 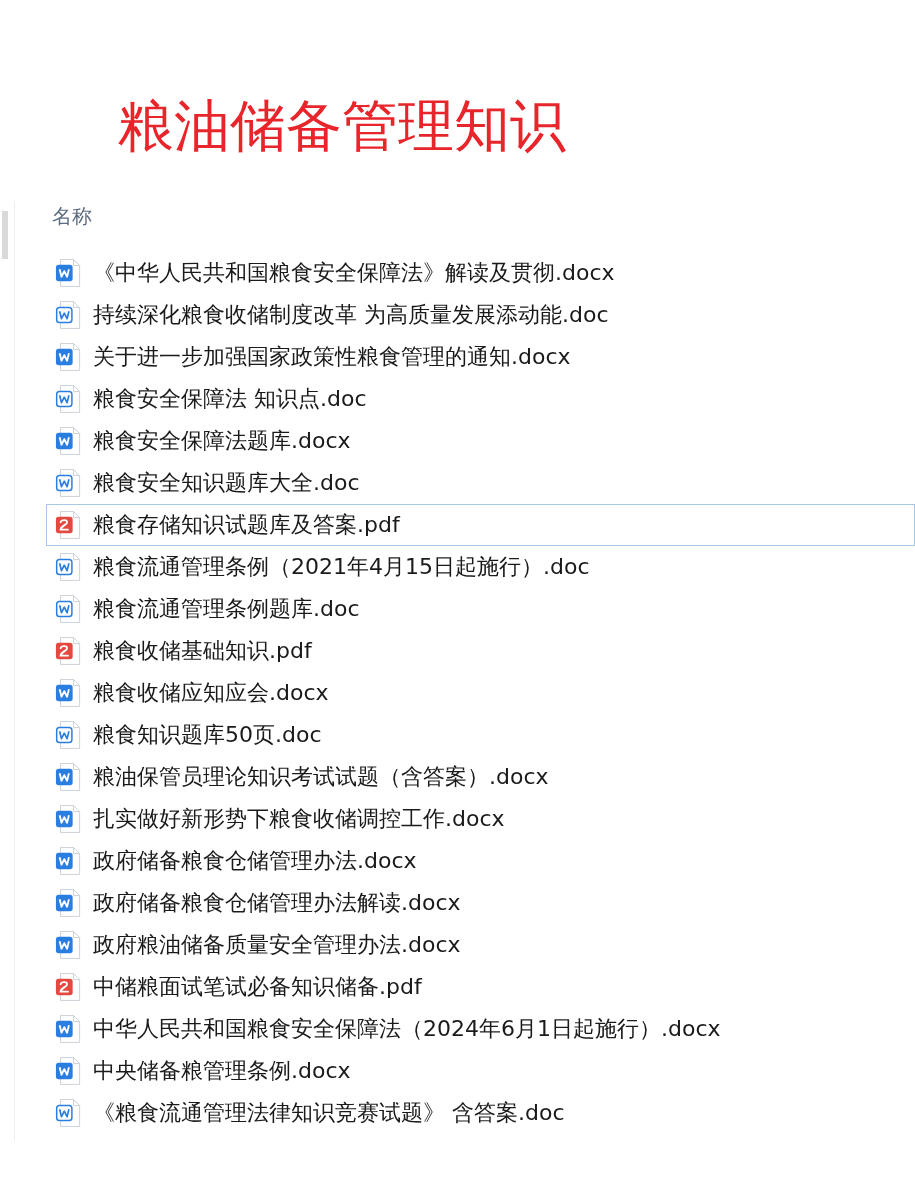 What do you see at coordinates (299, 819) in the screenshot?
I see `file-name: 扎实做好新形势下粮食收储调控工作.docx` at bounding box center [299, 819].